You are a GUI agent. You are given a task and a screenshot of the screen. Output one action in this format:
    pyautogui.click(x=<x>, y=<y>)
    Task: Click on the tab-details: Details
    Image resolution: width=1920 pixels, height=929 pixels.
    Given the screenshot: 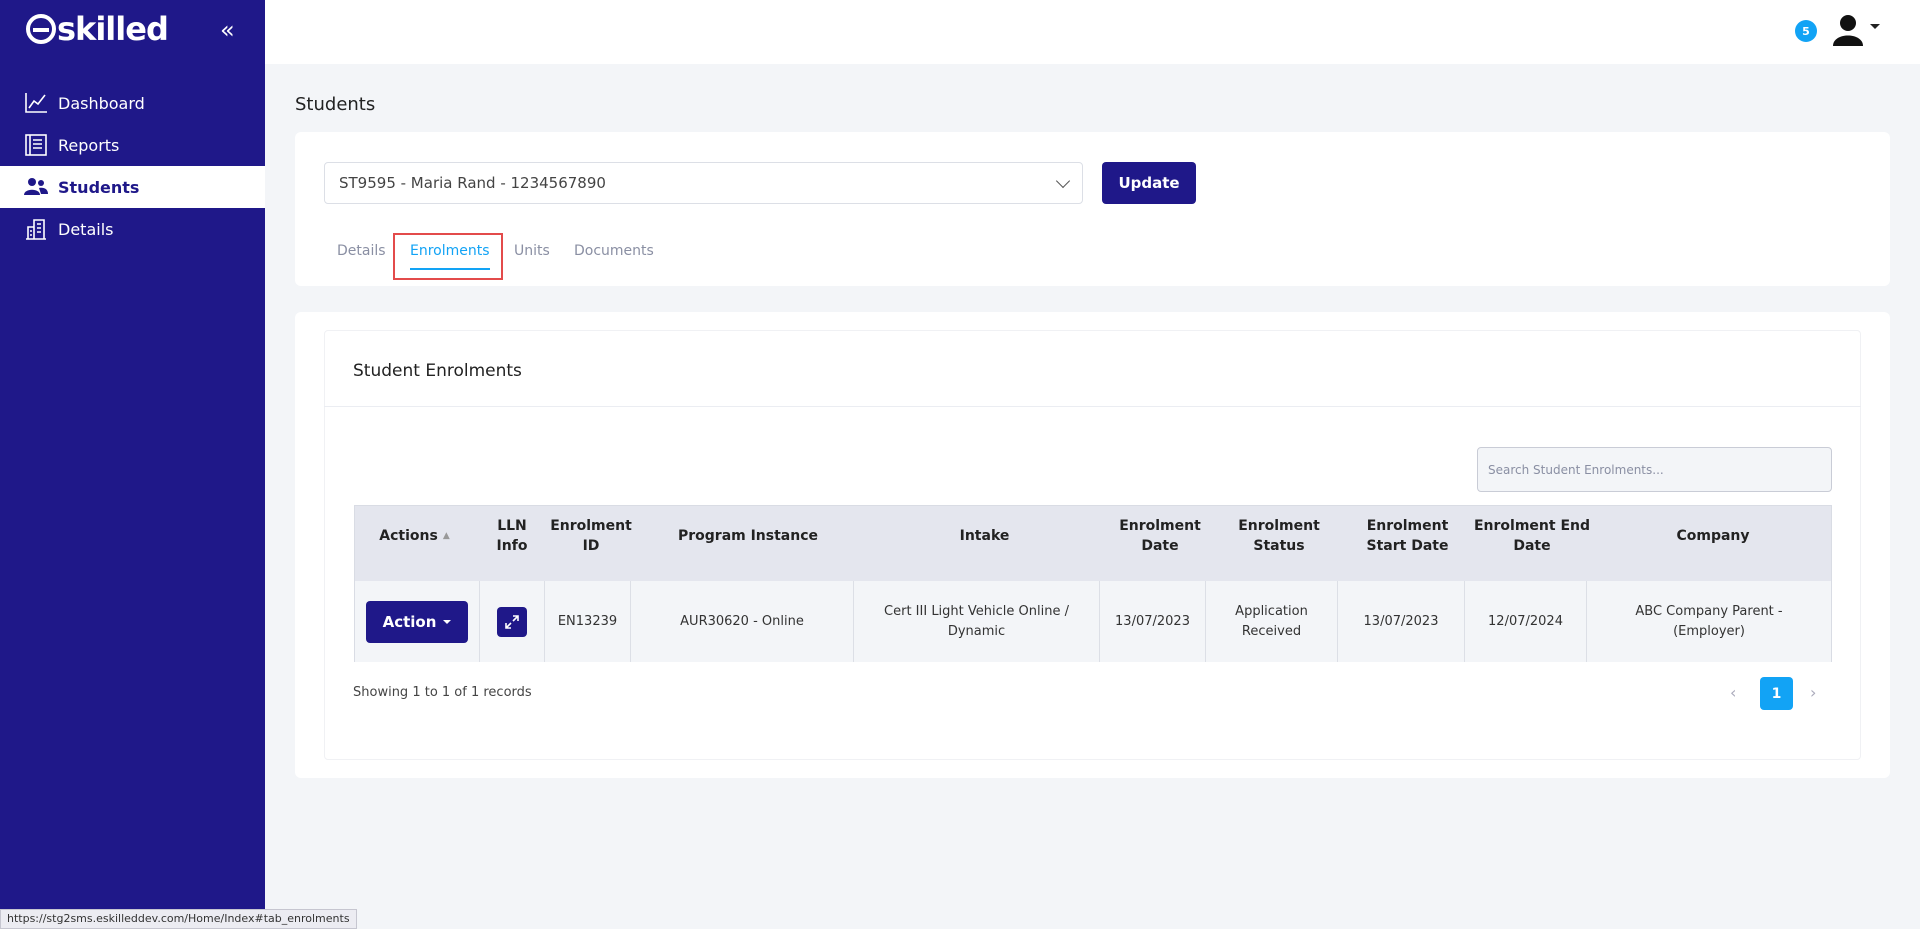 What is the action you would take?
    pyautogui.click(x=361, y=251)
    